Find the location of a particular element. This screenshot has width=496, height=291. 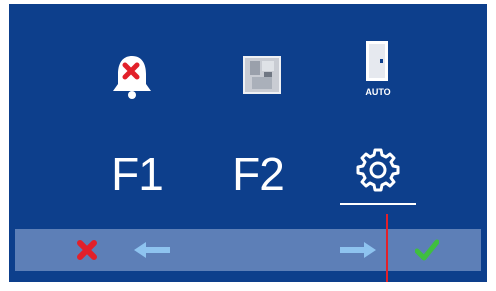

auto-door-icon is located at coordinates (377, 61).